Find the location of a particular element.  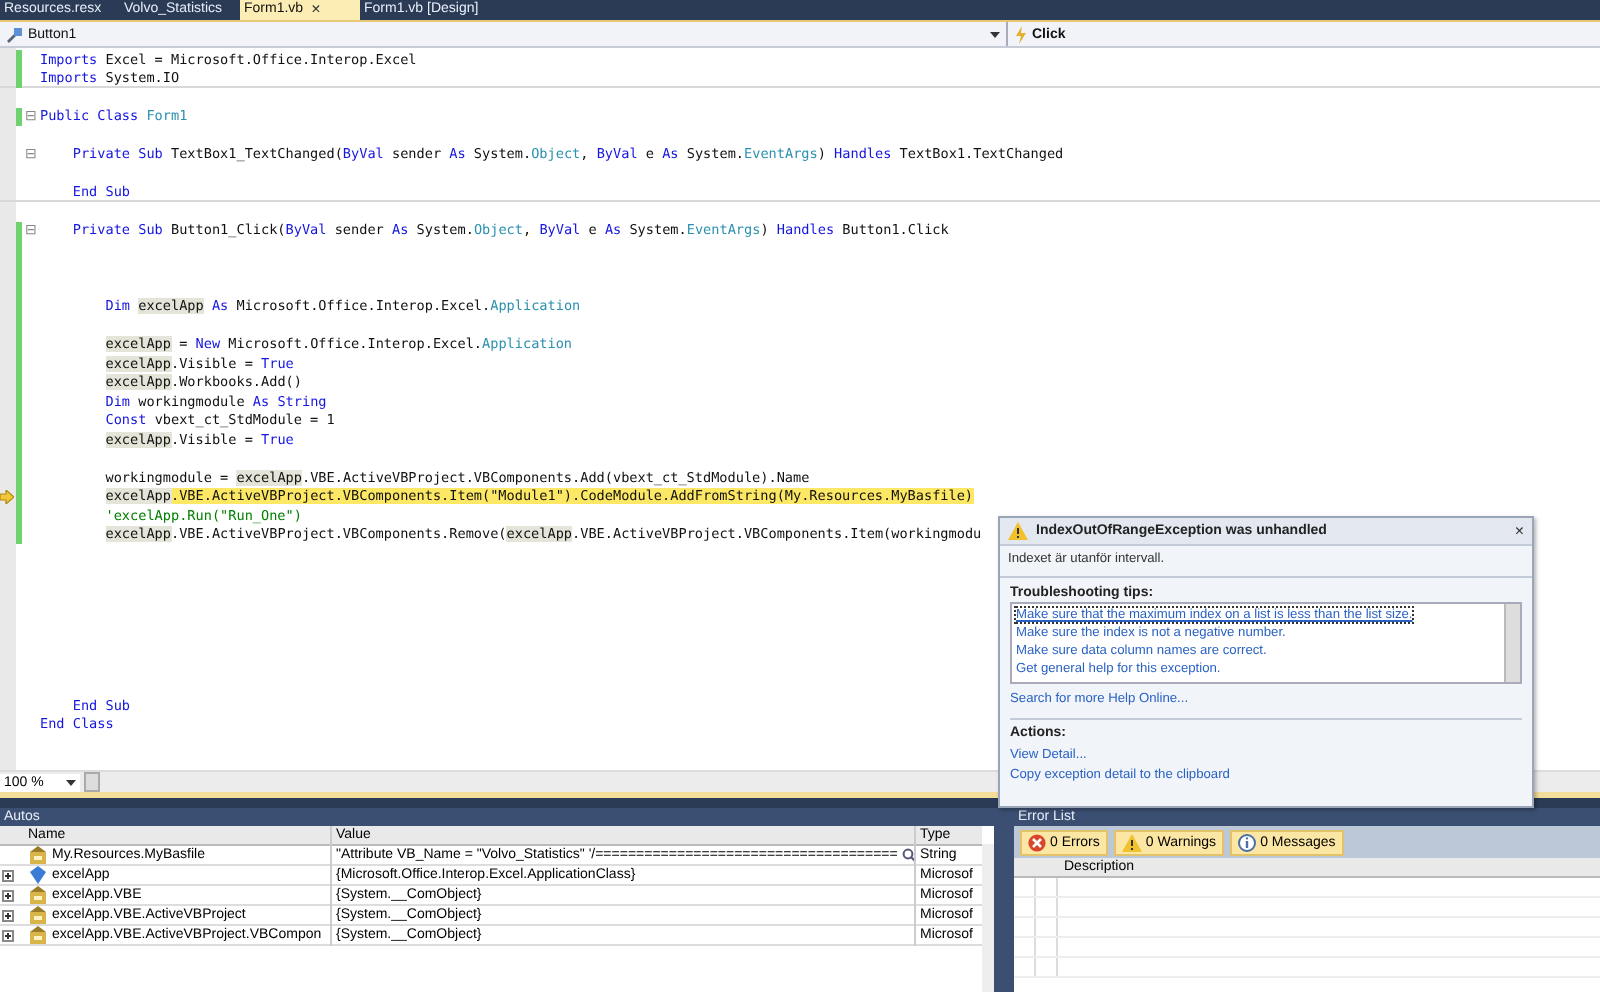

close-icon: × is located at coordinates (316, 10).